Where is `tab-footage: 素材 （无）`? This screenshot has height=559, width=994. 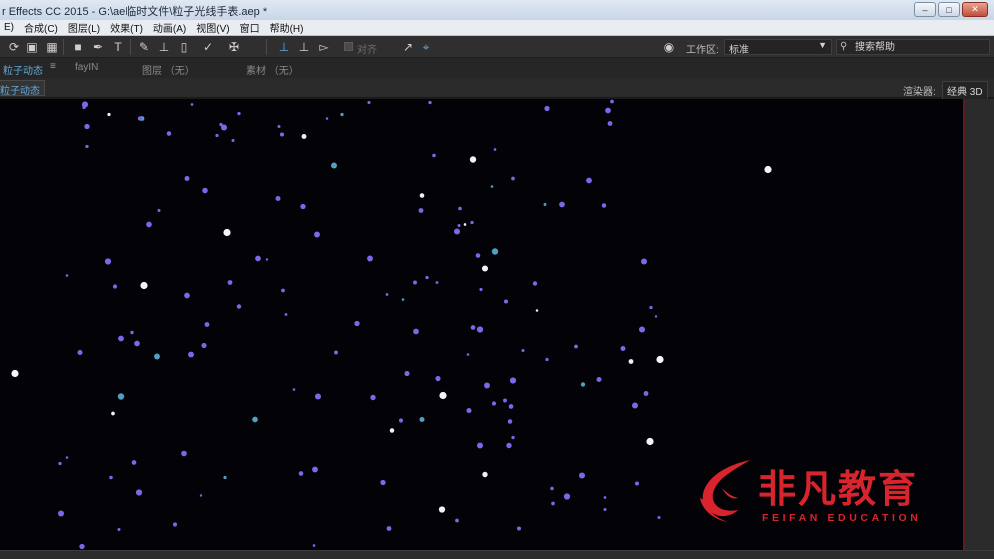
tab-footage: 素材 （无） is located at coordinates (272, 69).